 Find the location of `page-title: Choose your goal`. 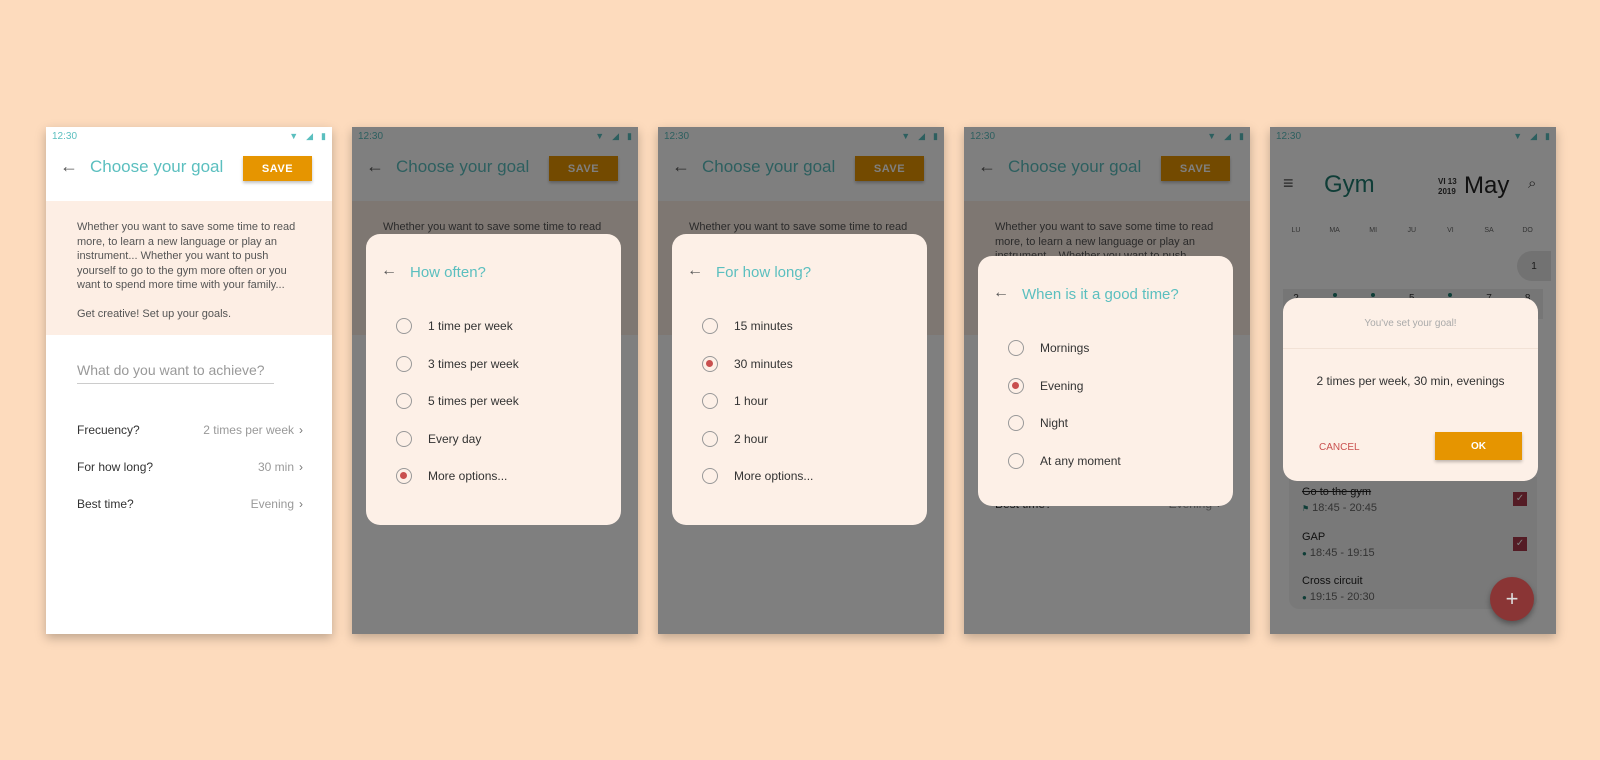

page-title: Choose your goal is located at coordinates (157, 166).